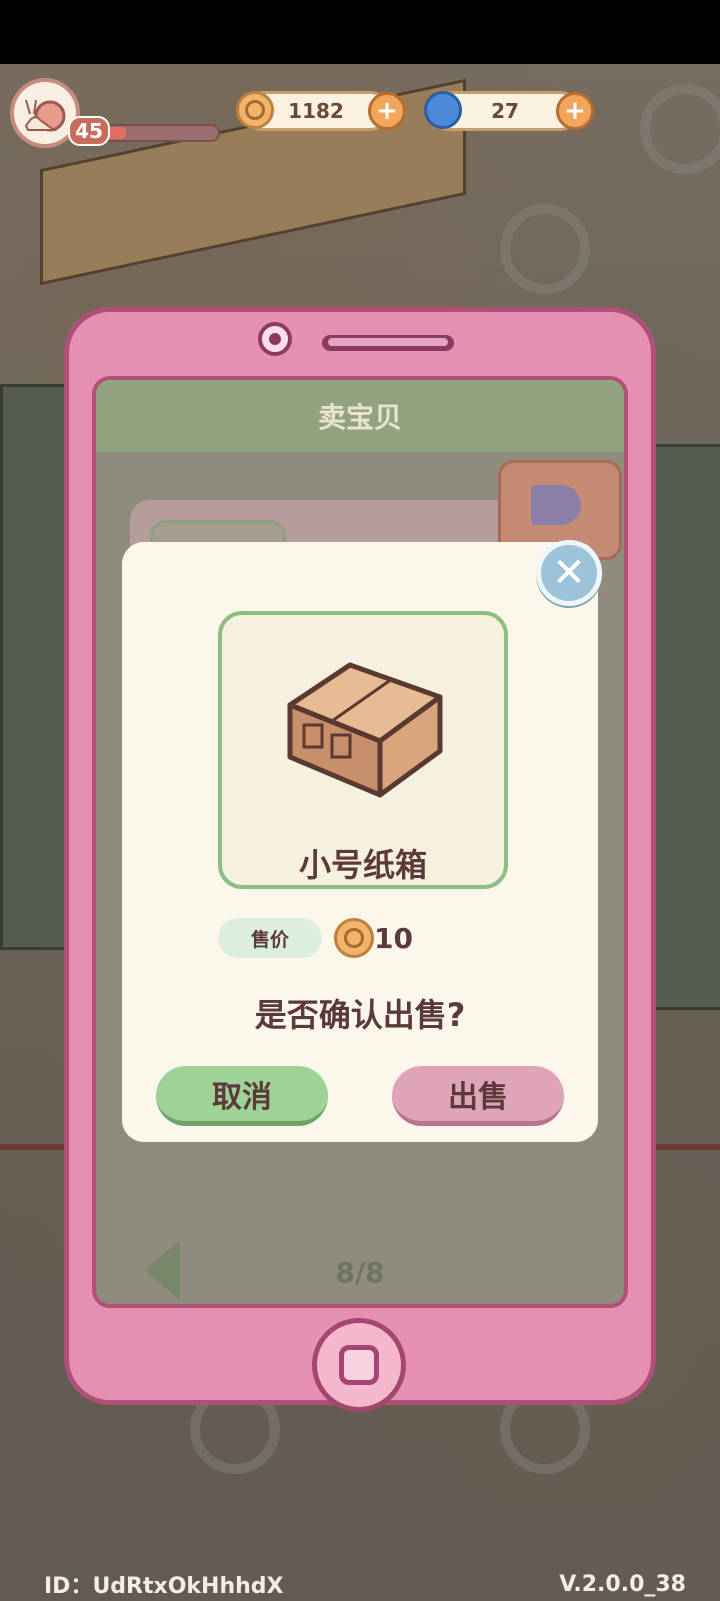  I want to click on swirl-gem-icon, so click(443, 110).